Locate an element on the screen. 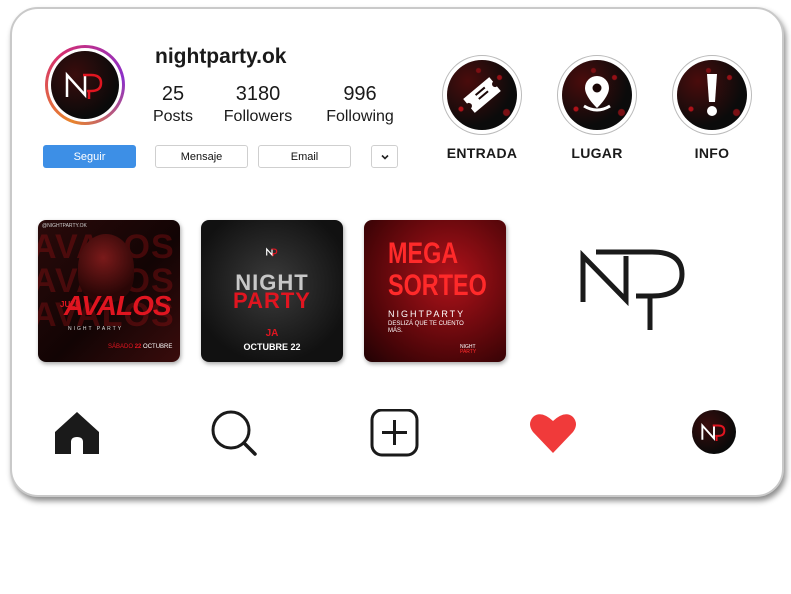 The height and width of the screenshot is (594, 791). highlight-entrada: ENTRADA is located at coordinates (482, 108).